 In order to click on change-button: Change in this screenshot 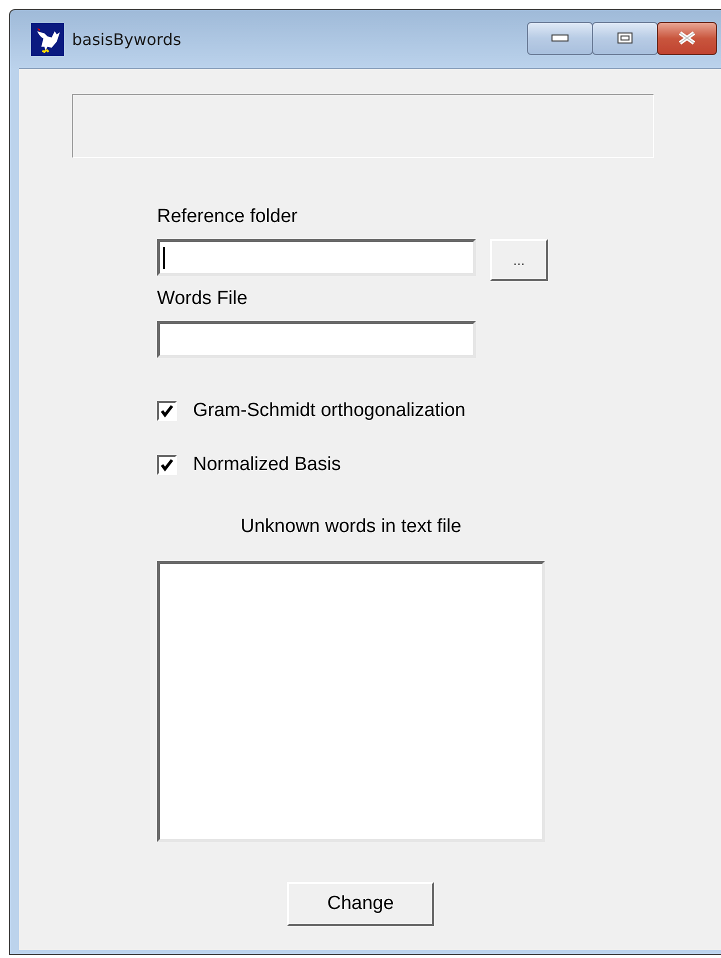, I will do `click(360, 904)`.